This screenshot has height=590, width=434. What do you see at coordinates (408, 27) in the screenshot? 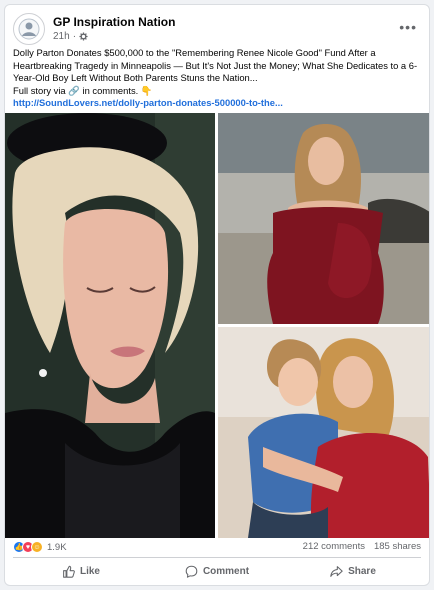
I see `more-options-icon: •••` at bounding box center [408, 27].